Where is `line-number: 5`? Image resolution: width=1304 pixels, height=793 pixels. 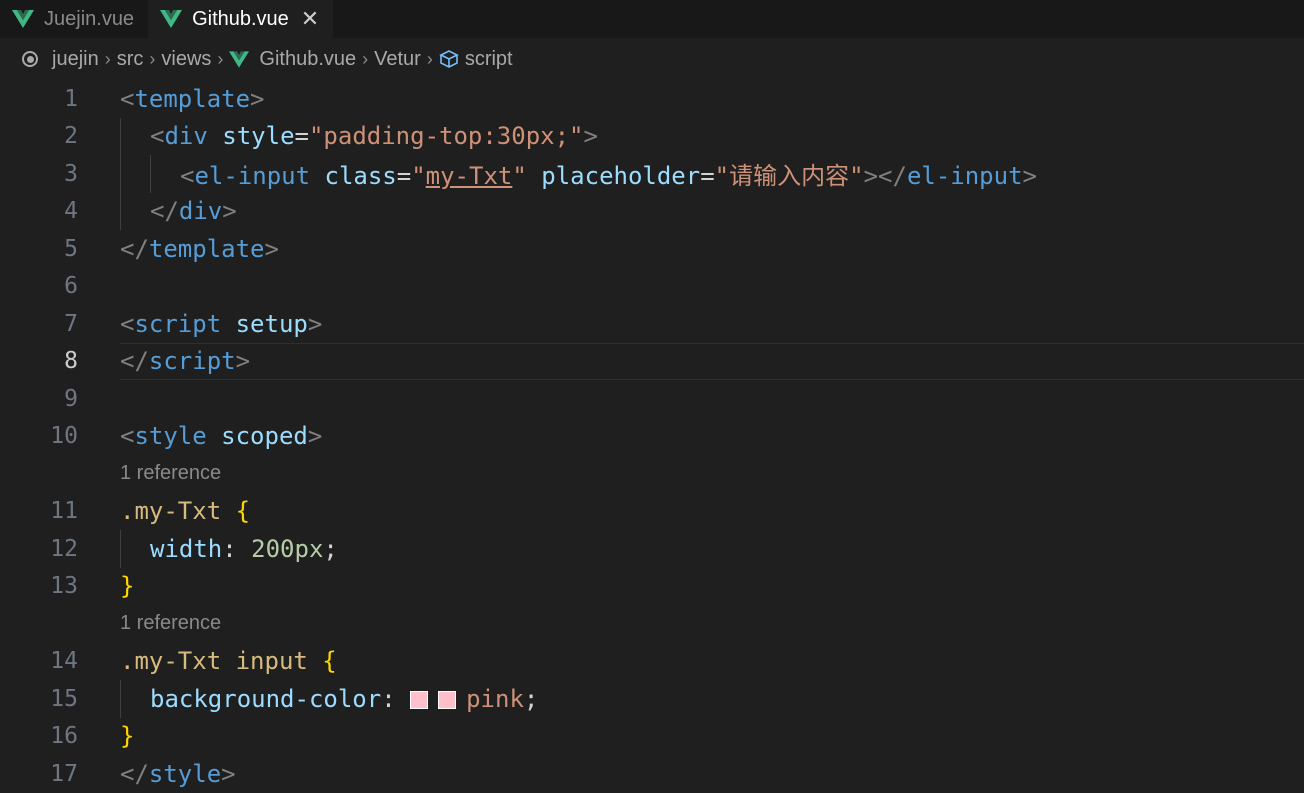 line-number: 5 is located at coordinates (71, 248).